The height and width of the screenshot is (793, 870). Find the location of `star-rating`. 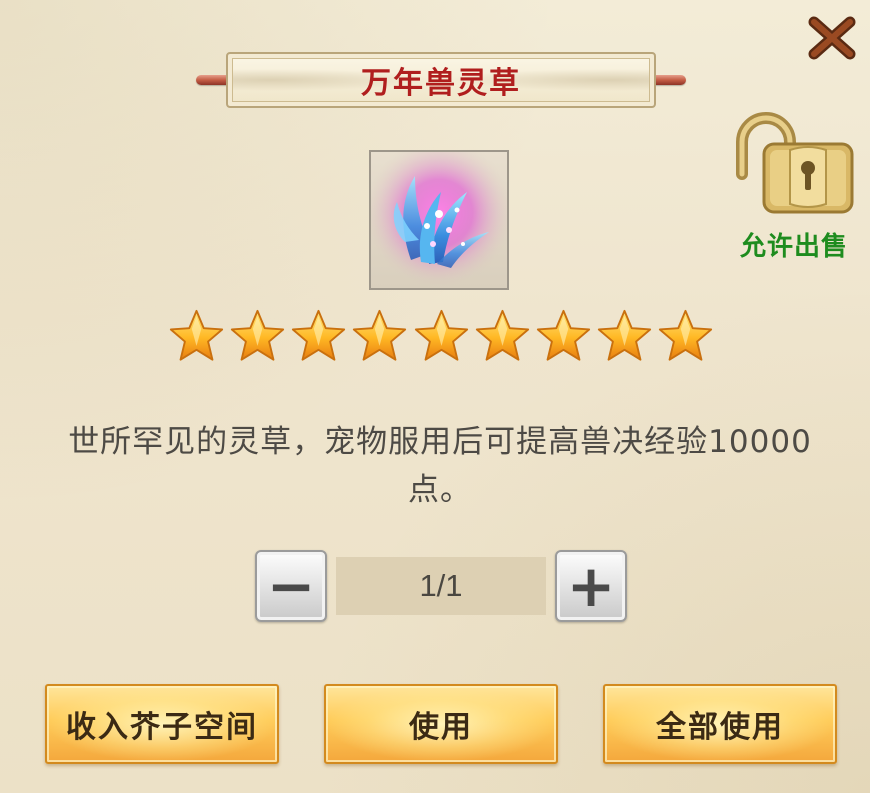

star-rating is located at coordinates (441, 338).